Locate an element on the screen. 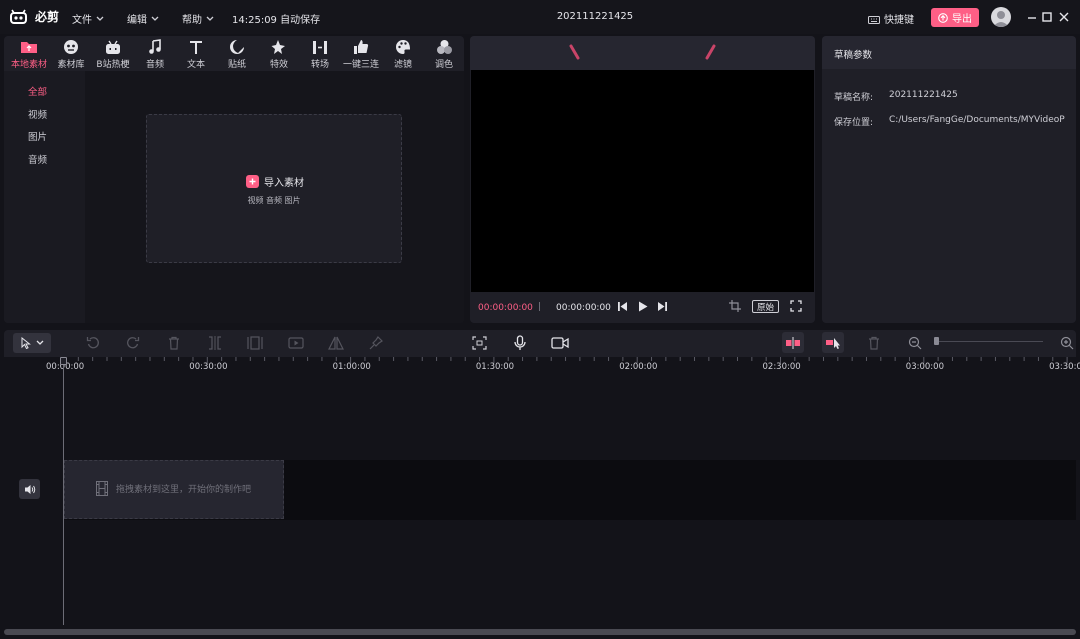 The width and height of the screenshot is (1080, 639). bilibili-ear-icon is located at coordinates (710, 52).